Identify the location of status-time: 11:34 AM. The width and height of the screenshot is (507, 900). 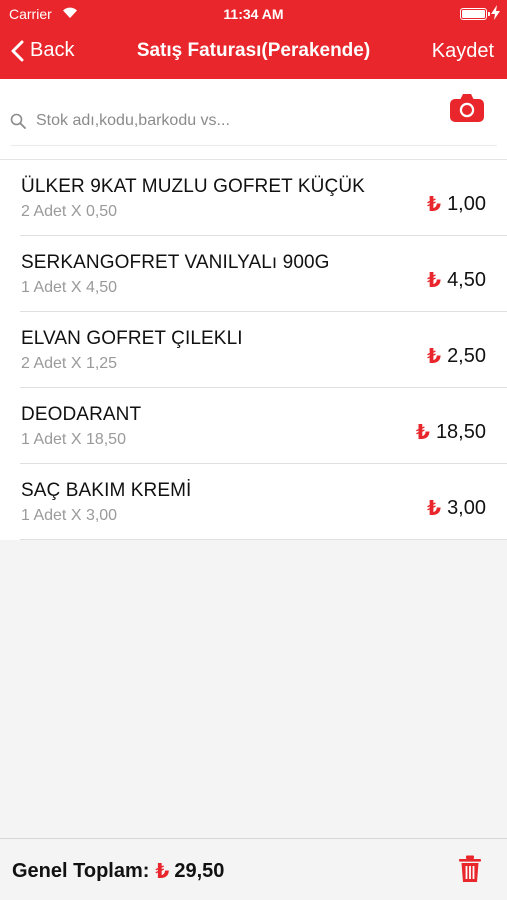
(253, 14).